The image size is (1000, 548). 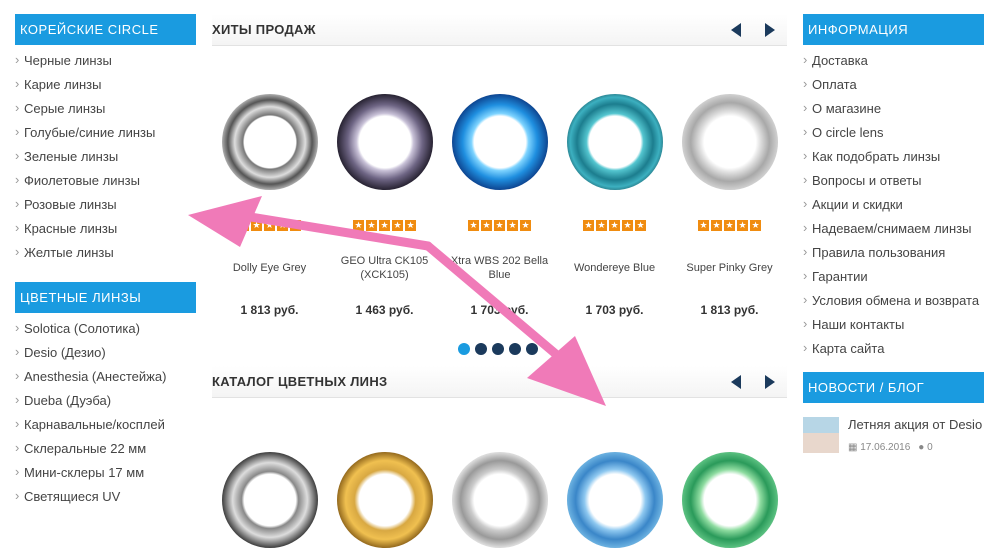 I want to click on menu-item-scleral: Склеральные 22 мм, so click(x=105, y=449).